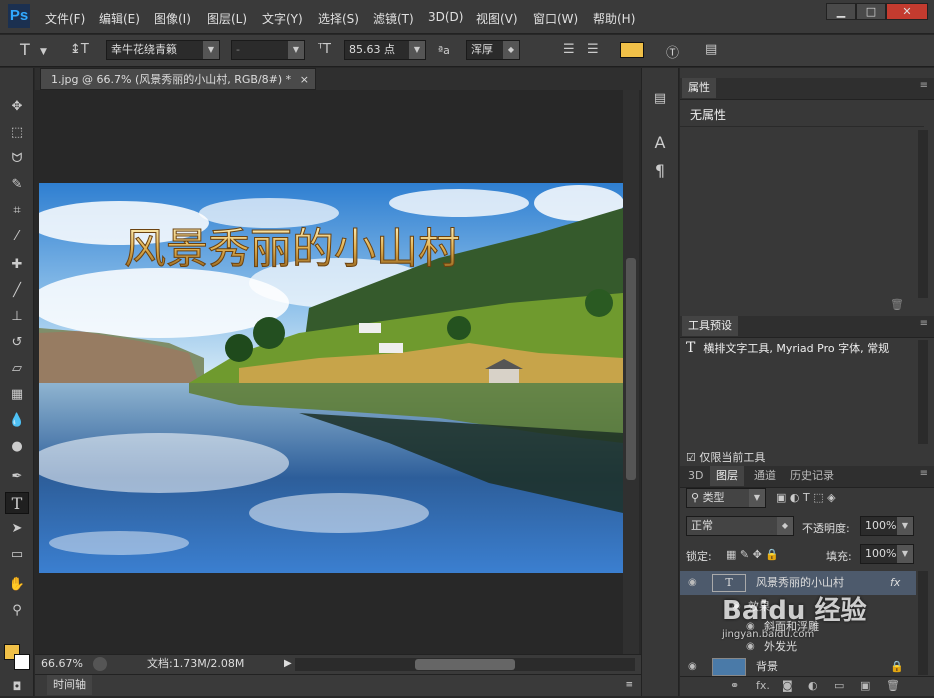  Describe the element at coordinates (839, 685) in the screenshot. I see `new-group-icon: ▭` at that location.